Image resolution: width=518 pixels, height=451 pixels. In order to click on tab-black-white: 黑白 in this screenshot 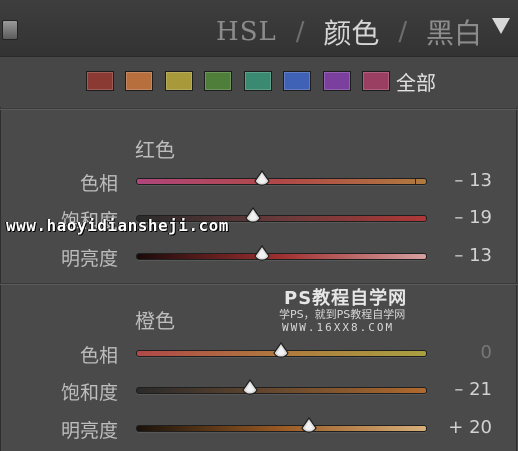, I will do `click(454, 33)`.